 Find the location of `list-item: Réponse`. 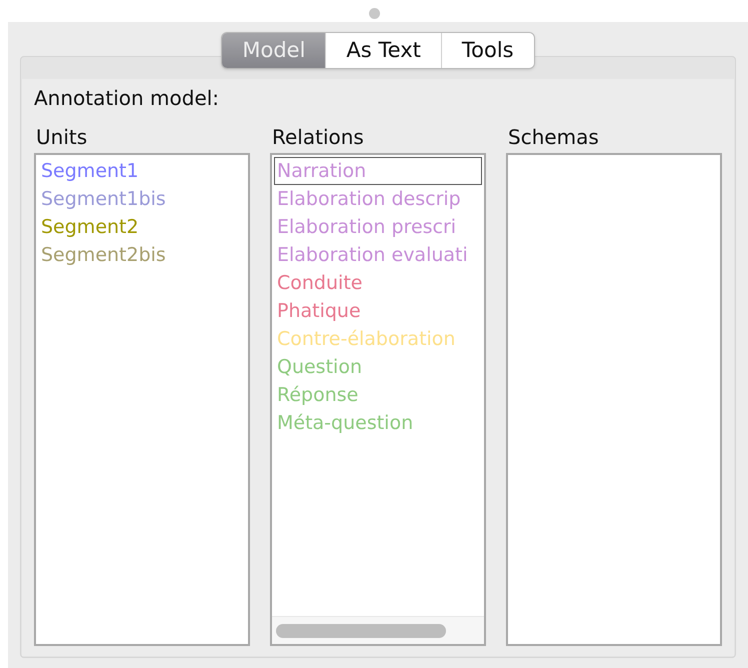

list-item: Réponse is located at coordinates (378, 395).